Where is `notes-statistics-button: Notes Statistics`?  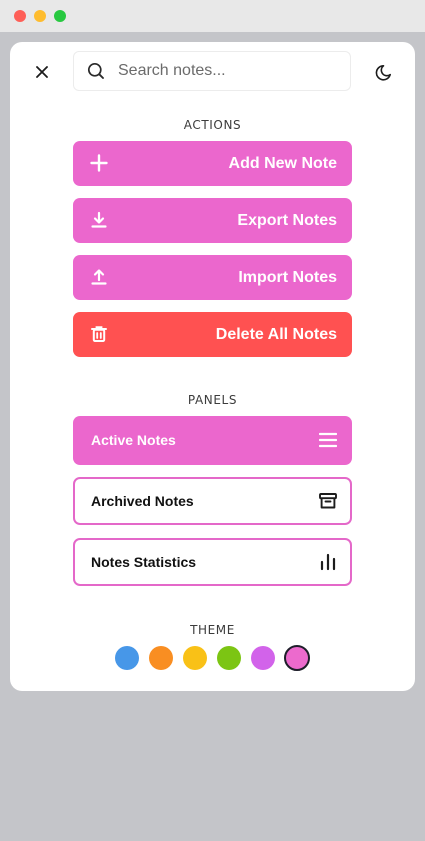 notes-statistics-button: Notes Statistics is located at coordinates (212, 562).